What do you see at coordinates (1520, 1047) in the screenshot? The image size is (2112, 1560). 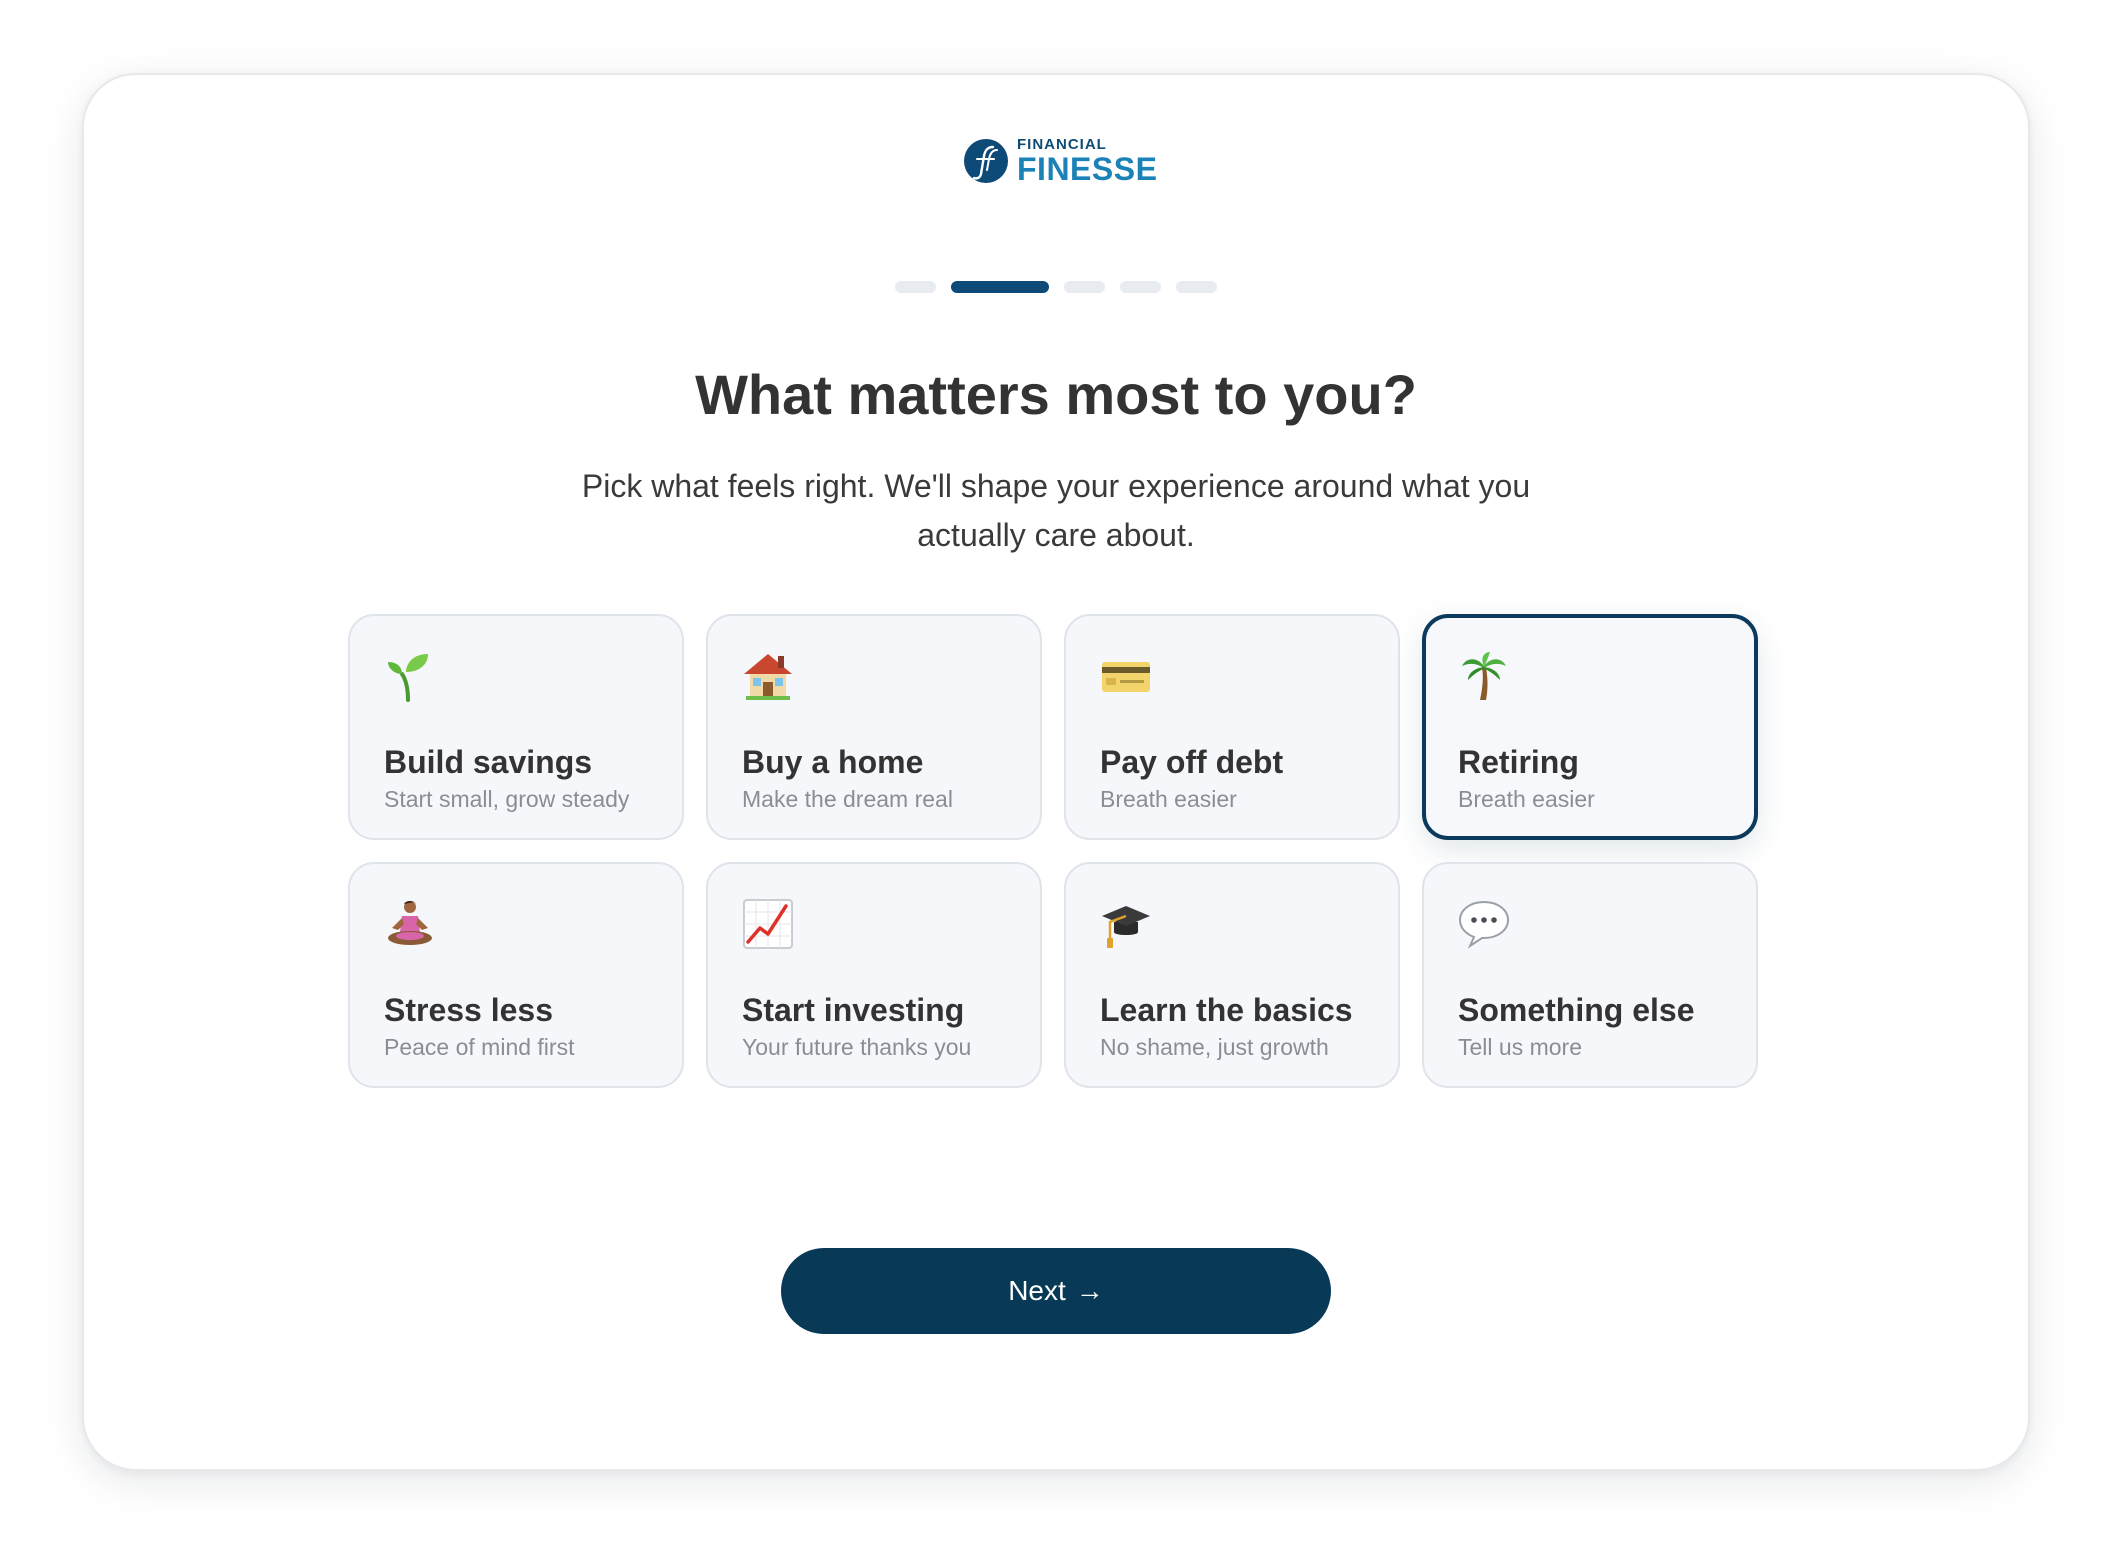 I see `option-subtitle: Tell us more` at bounding box center [1520, 1047].